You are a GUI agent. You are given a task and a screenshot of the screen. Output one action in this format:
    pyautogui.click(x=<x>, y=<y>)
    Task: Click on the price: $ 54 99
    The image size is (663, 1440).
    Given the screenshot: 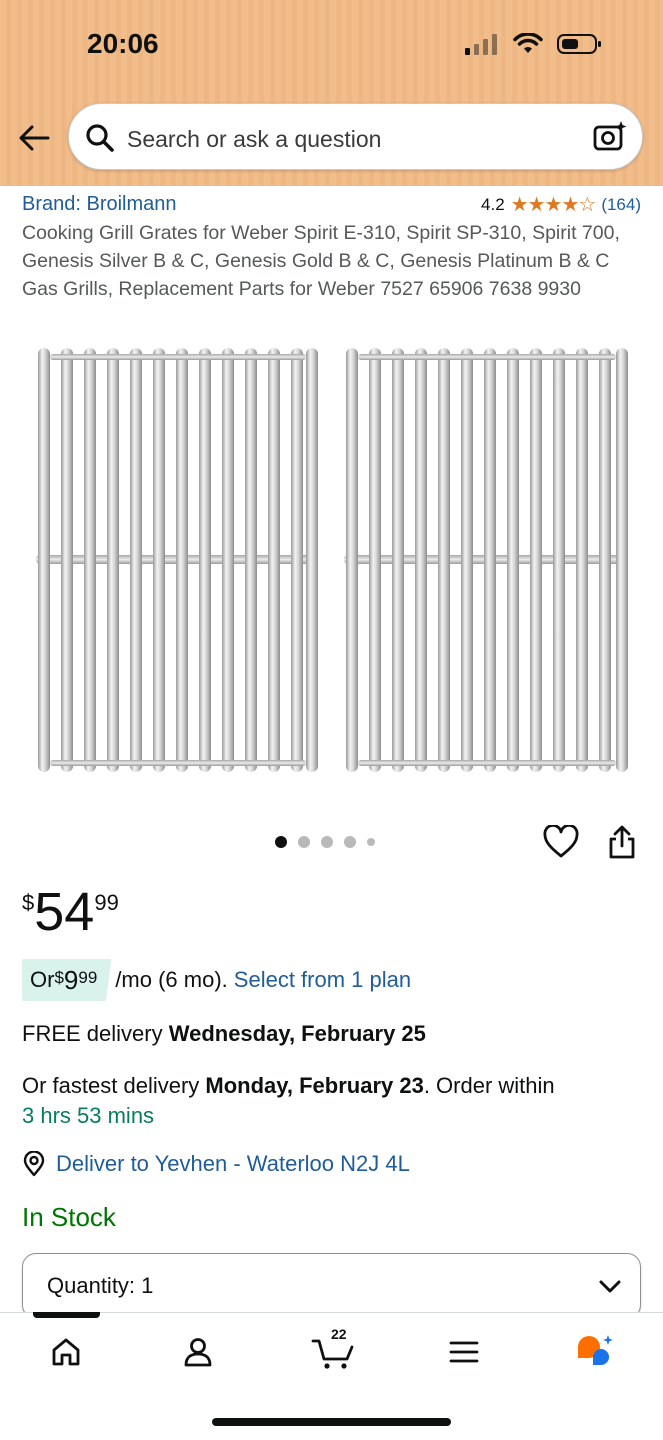 What is the action you would take?
    pyautogui.click(x=70, y=912)
    